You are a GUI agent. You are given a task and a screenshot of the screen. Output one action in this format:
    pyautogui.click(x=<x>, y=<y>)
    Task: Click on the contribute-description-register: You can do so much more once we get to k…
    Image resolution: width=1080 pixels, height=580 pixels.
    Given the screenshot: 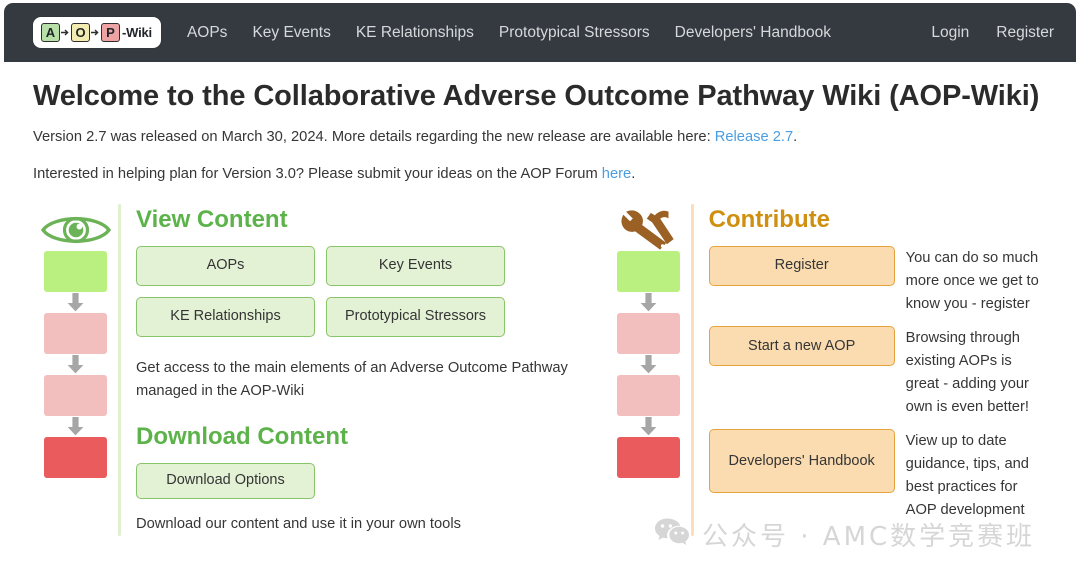 What is the action you would take?
    pyautogui.click(x=972, y=281)
    